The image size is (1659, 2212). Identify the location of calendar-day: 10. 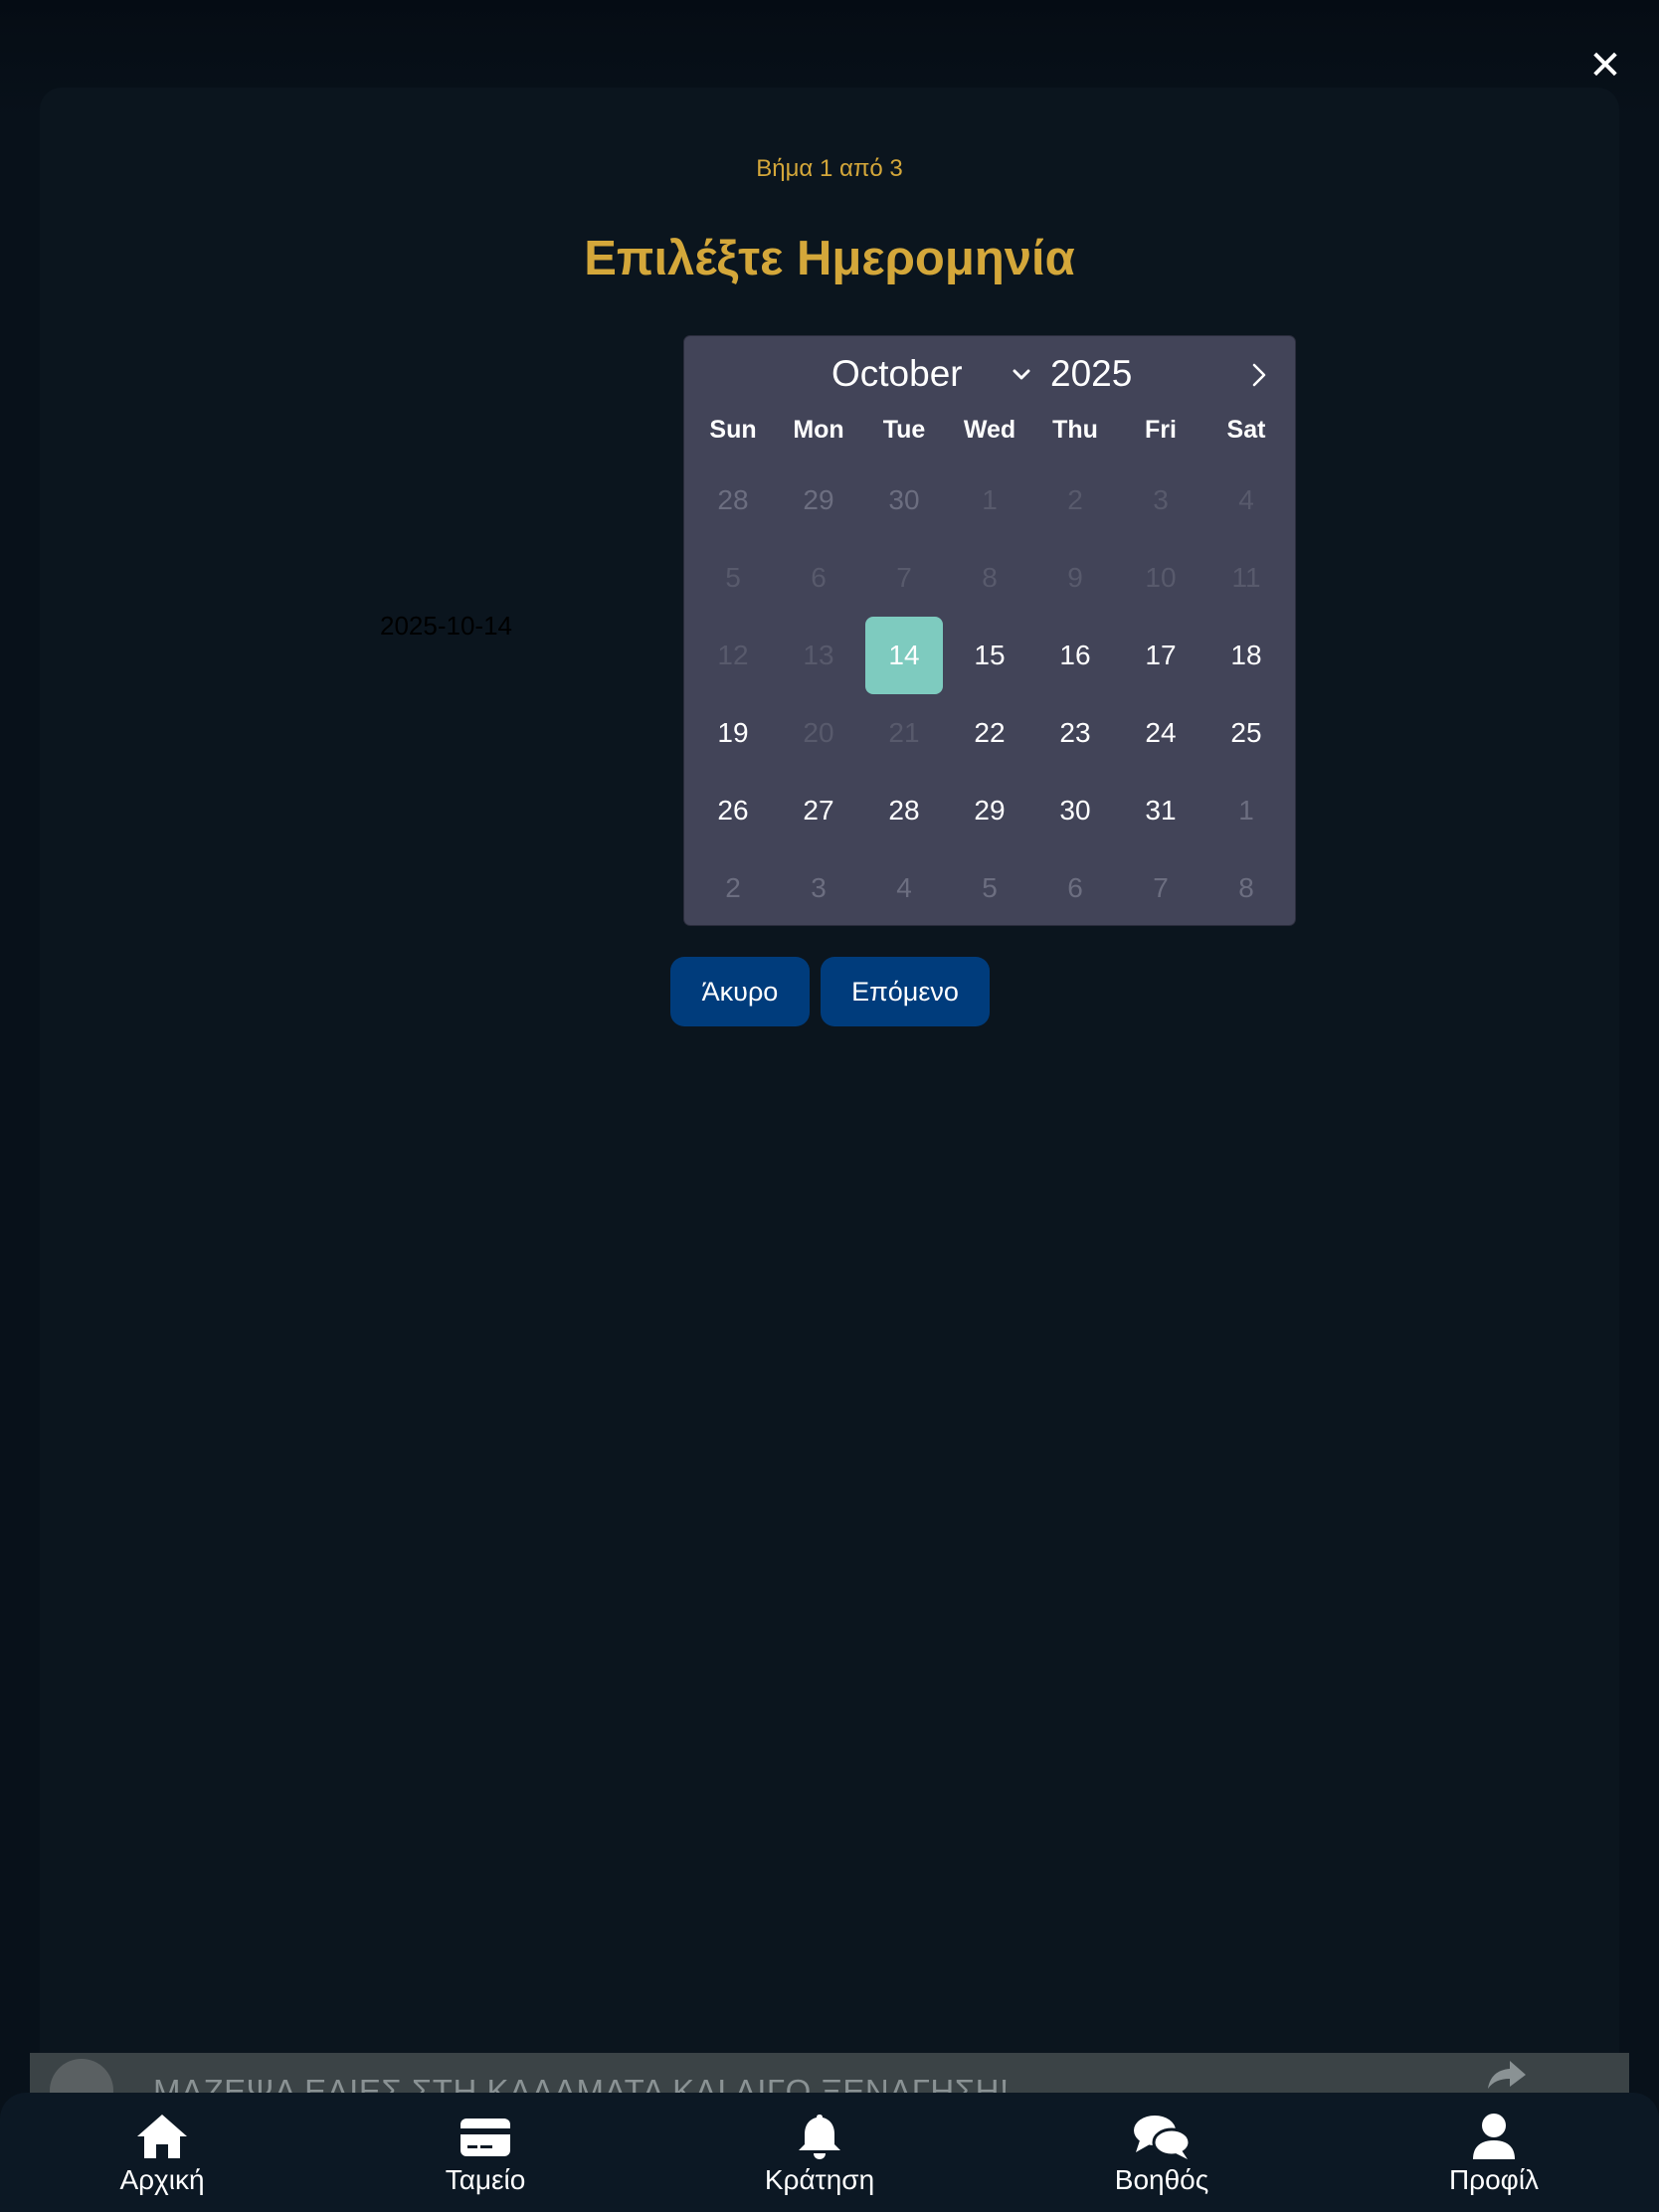
(1161, 577).